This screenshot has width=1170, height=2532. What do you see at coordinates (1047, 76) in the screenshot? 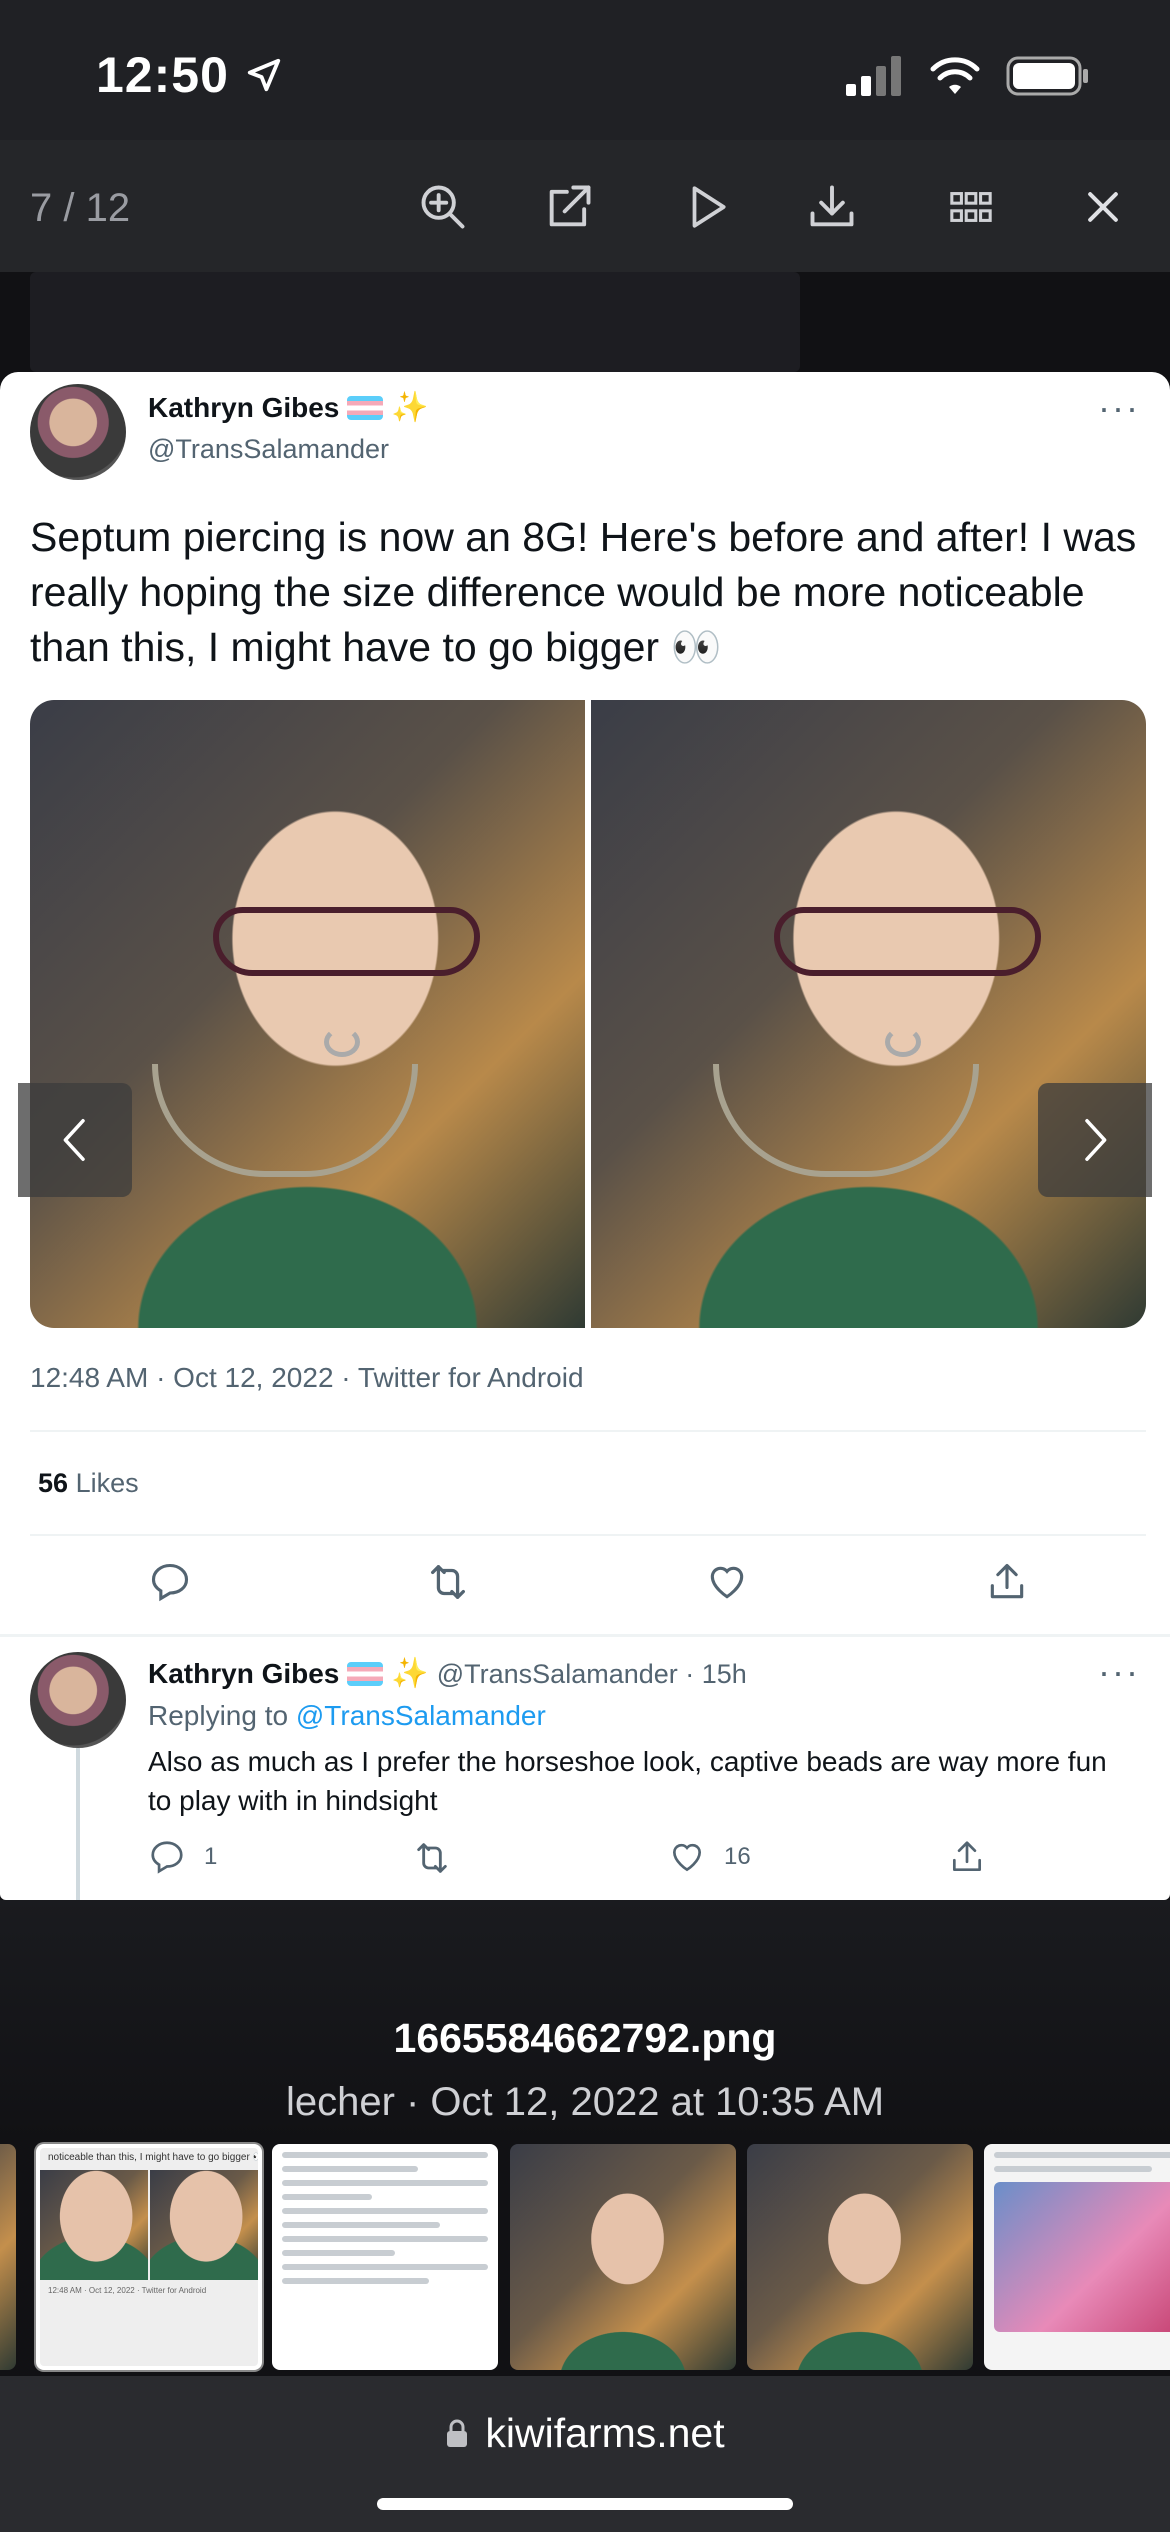
I see `battery-icon` at bounding box center [1047, 76].